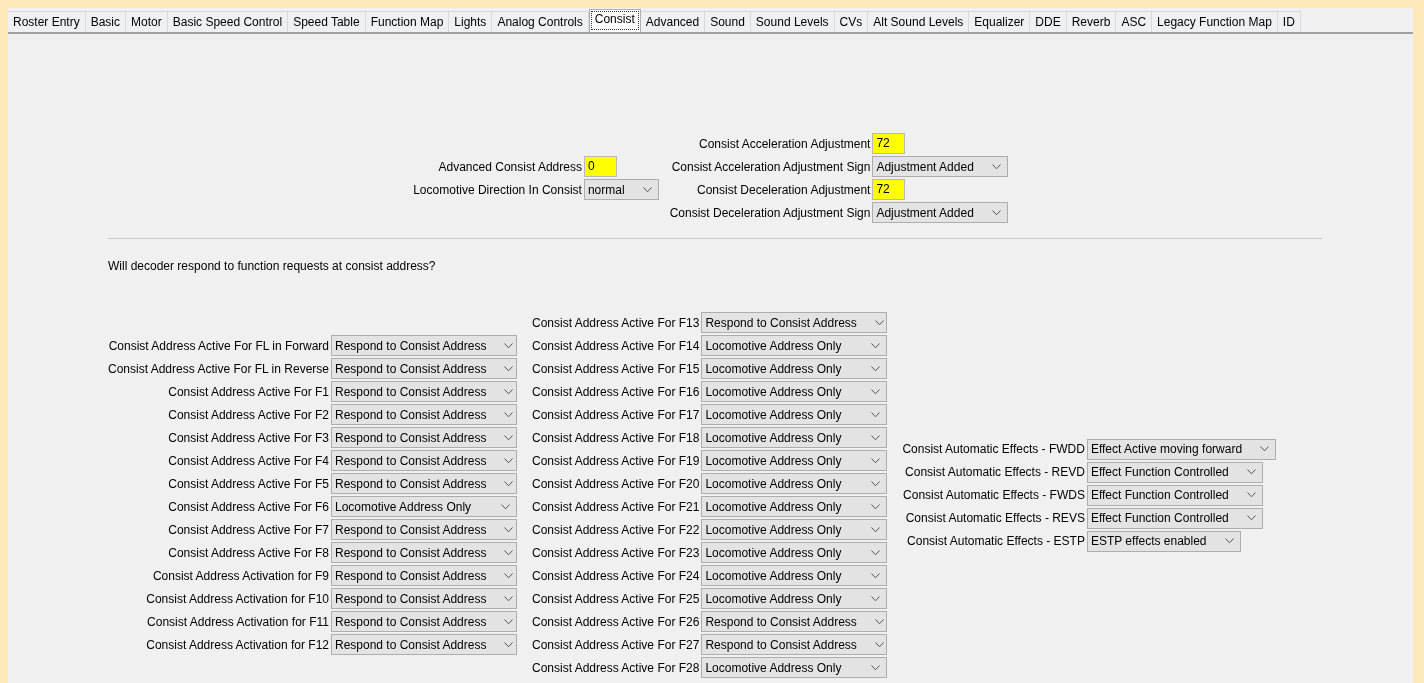 The image size is (1424, 683). I want to click on field-label: Consist Address Active For F8, so click(248, 552).